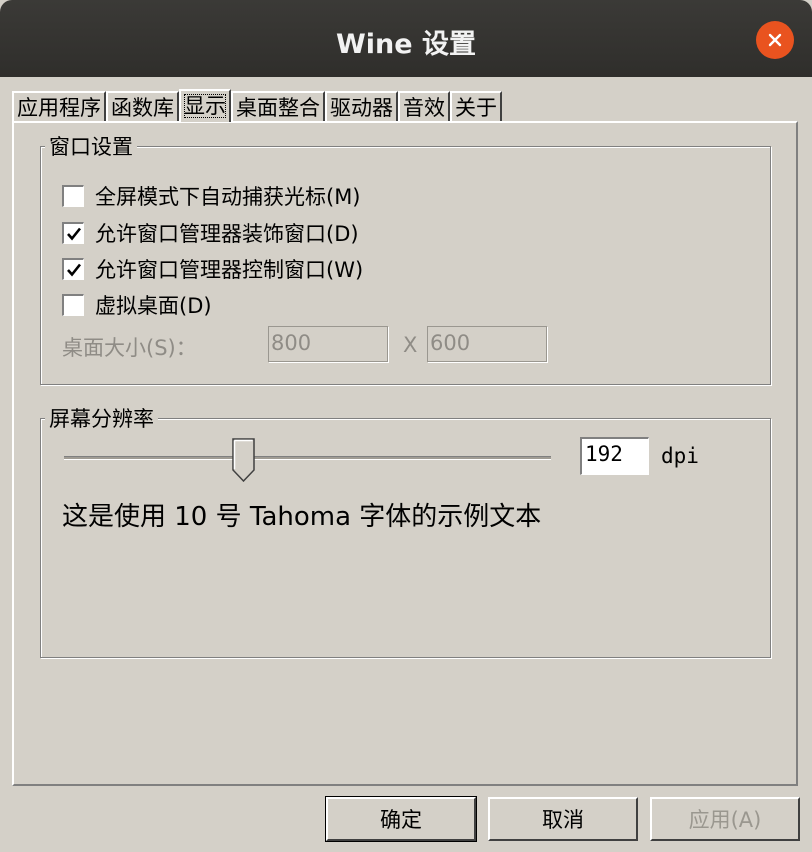  Describe the element at coordinates (153, 306) in the screenshot. I see `option-virtual-desktop-label: 虚拟桌面(D)` at that location.